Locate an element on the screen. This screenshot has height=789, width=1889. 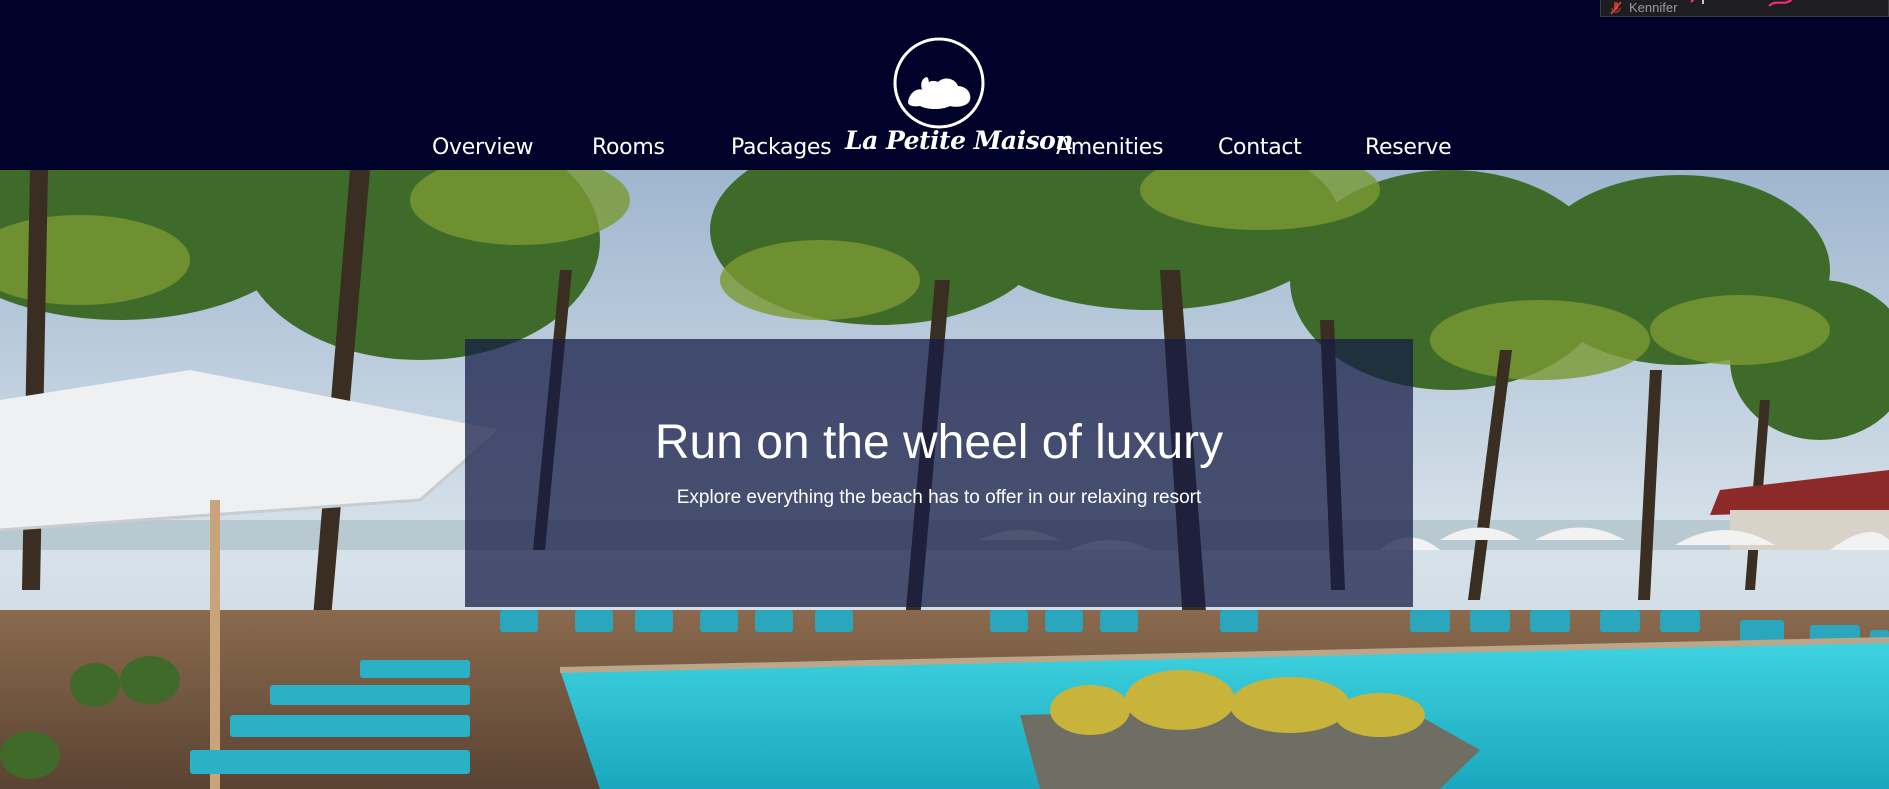
brand-logo: La Petite Maison is located at coordinates (959, 99).